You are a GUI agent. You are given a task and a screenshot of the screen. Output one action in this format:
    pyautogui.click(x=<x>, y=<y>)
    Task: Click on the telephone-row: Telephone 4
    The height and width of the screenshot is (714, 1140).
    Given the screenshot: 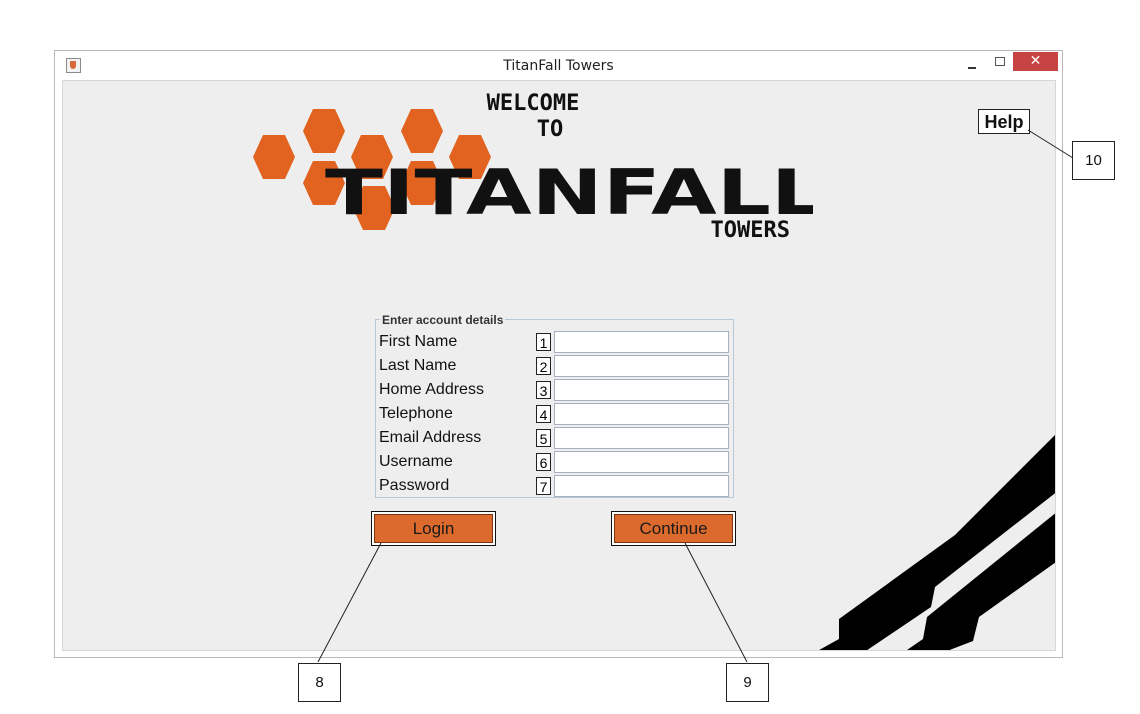 What is the action you would take?
    pyautogui.click(x=554, y=414)
    